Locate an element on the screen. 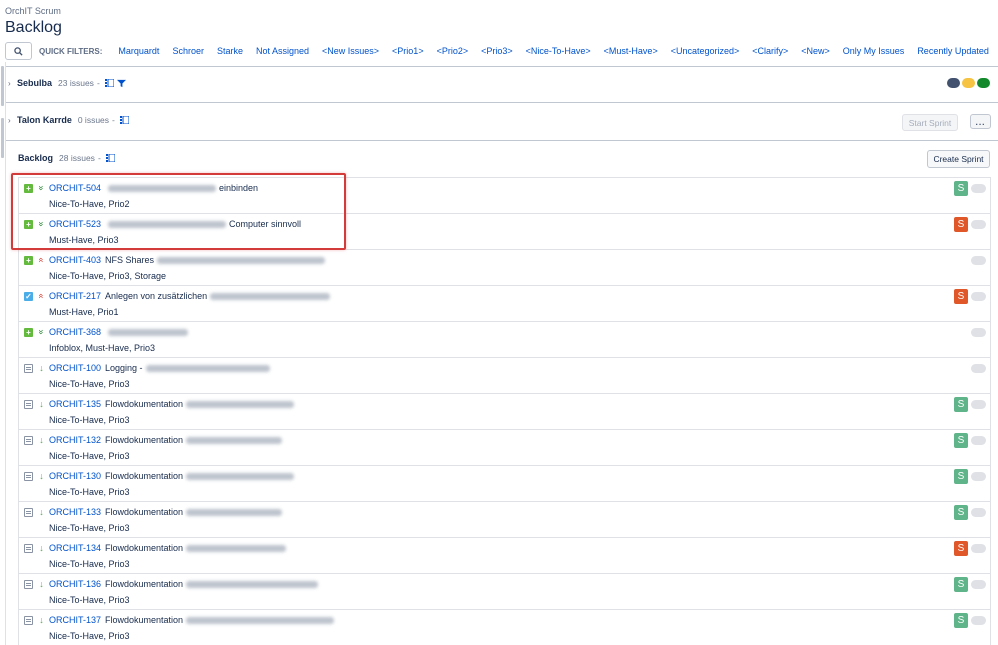 This screenshot has width=998, height=645. quick-filter-uncategorized: <Uncategorized> is located at coordinates (705, 51).